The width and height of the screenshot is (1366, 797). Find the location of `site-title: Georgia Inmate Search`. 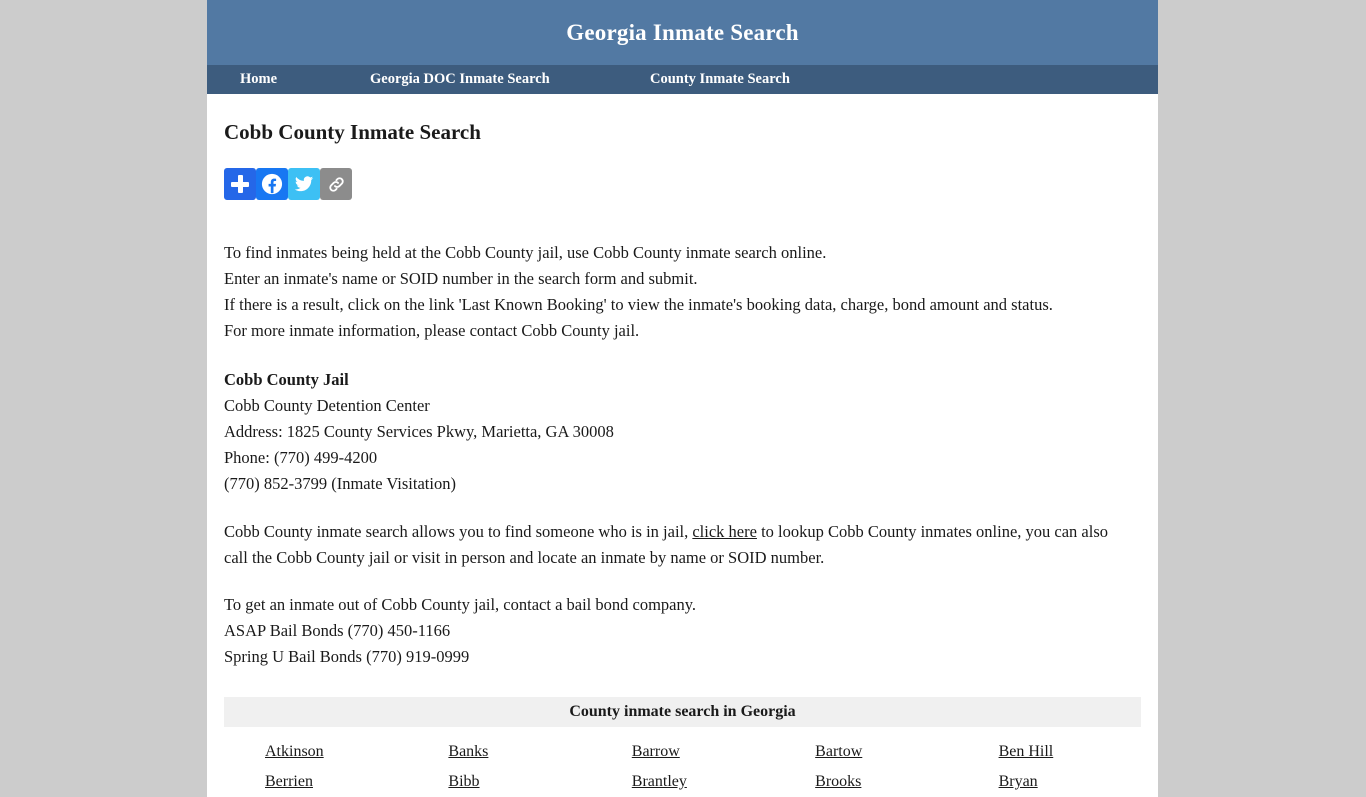

site-title: Georgia Inmate Search is located at coordinates (682, 32).